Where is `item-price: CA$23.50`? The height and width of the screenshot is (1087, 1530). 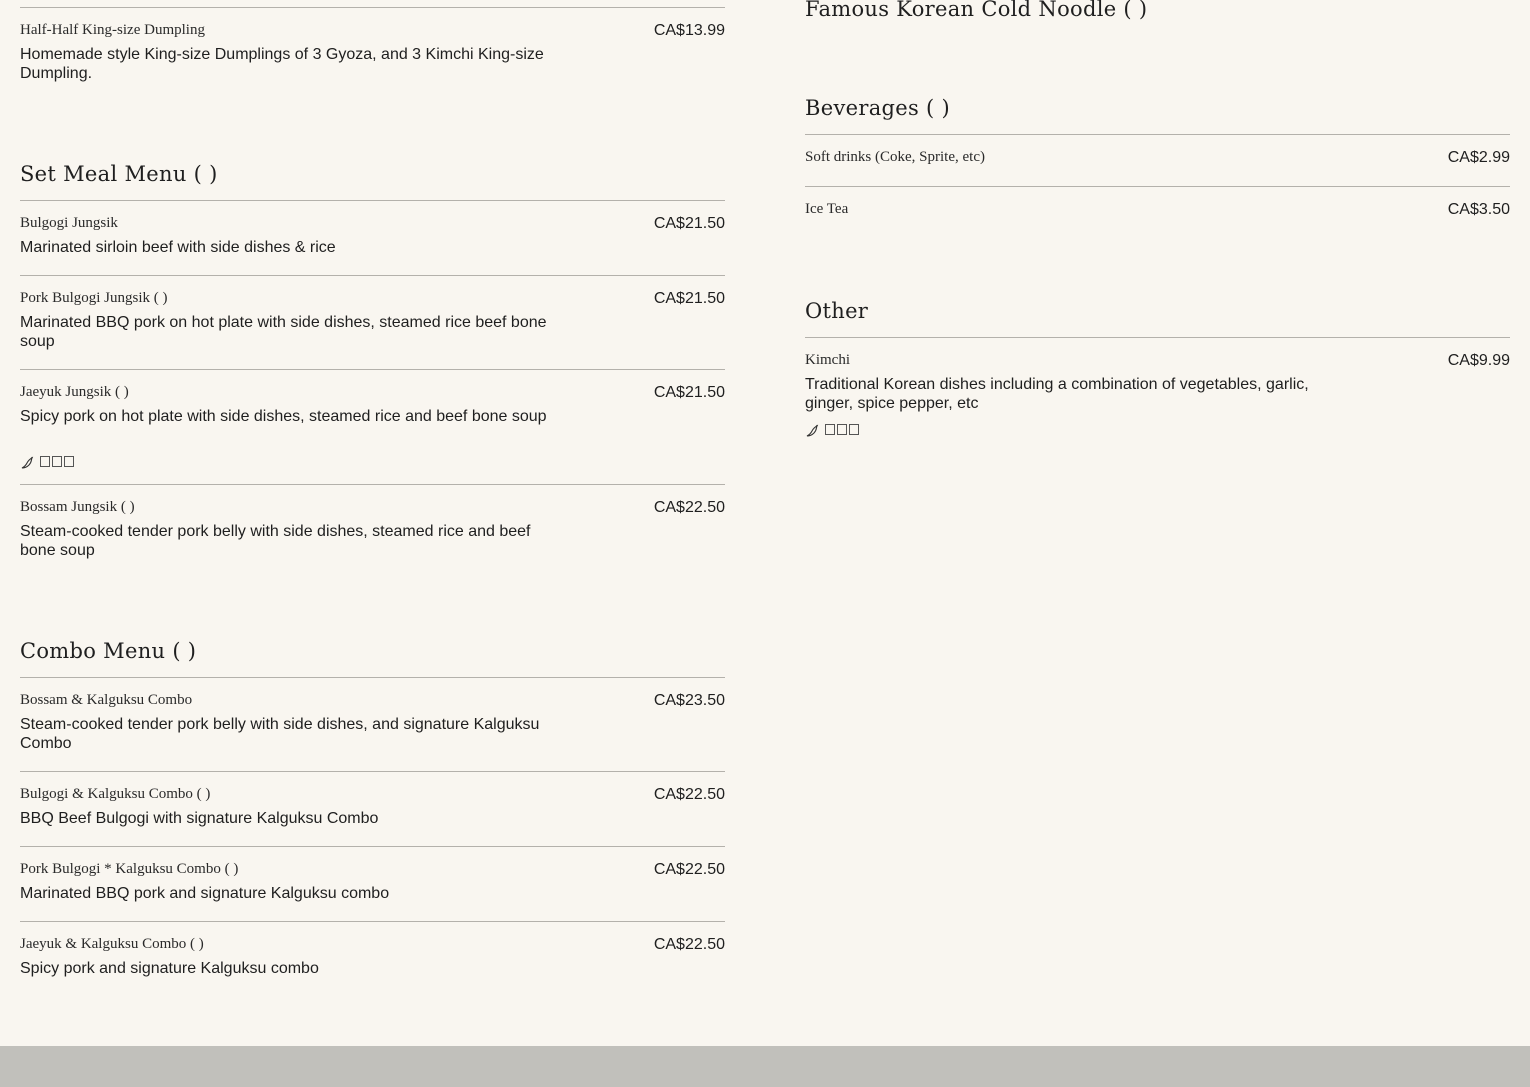
item-price: CA$23.50 is located at coordinates (689, 700).